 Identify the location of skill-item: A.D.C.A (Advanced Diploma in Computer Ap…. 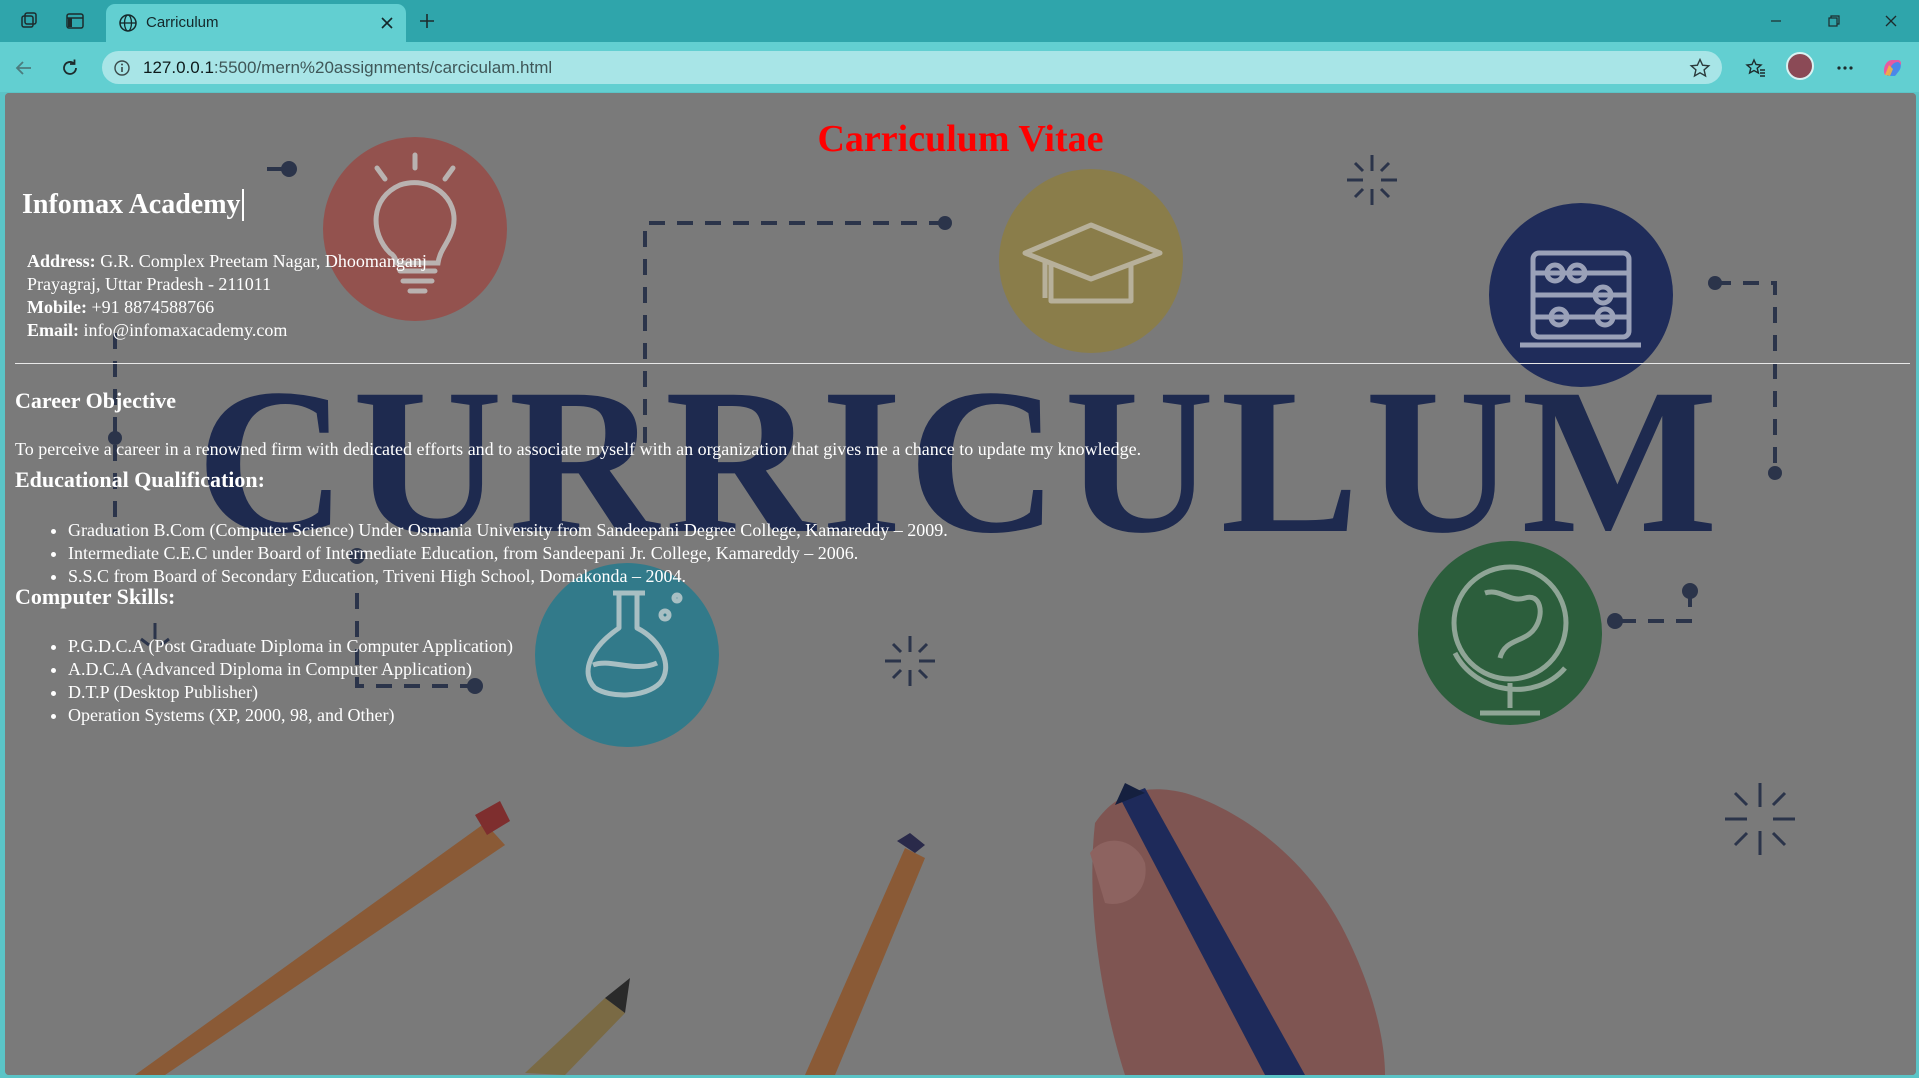
(290, 669).